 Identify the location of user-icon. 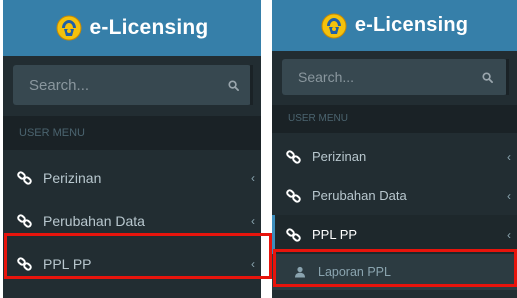
(300, 272).